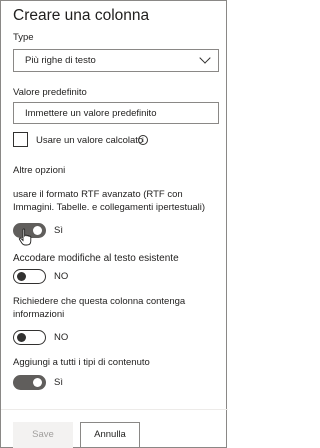 The image size is (320, 448). What do you see at coordinates (116, 60) in the screenshot?
I see `type-dropdown: Più righe di testo` at bounding box center [116, 60].